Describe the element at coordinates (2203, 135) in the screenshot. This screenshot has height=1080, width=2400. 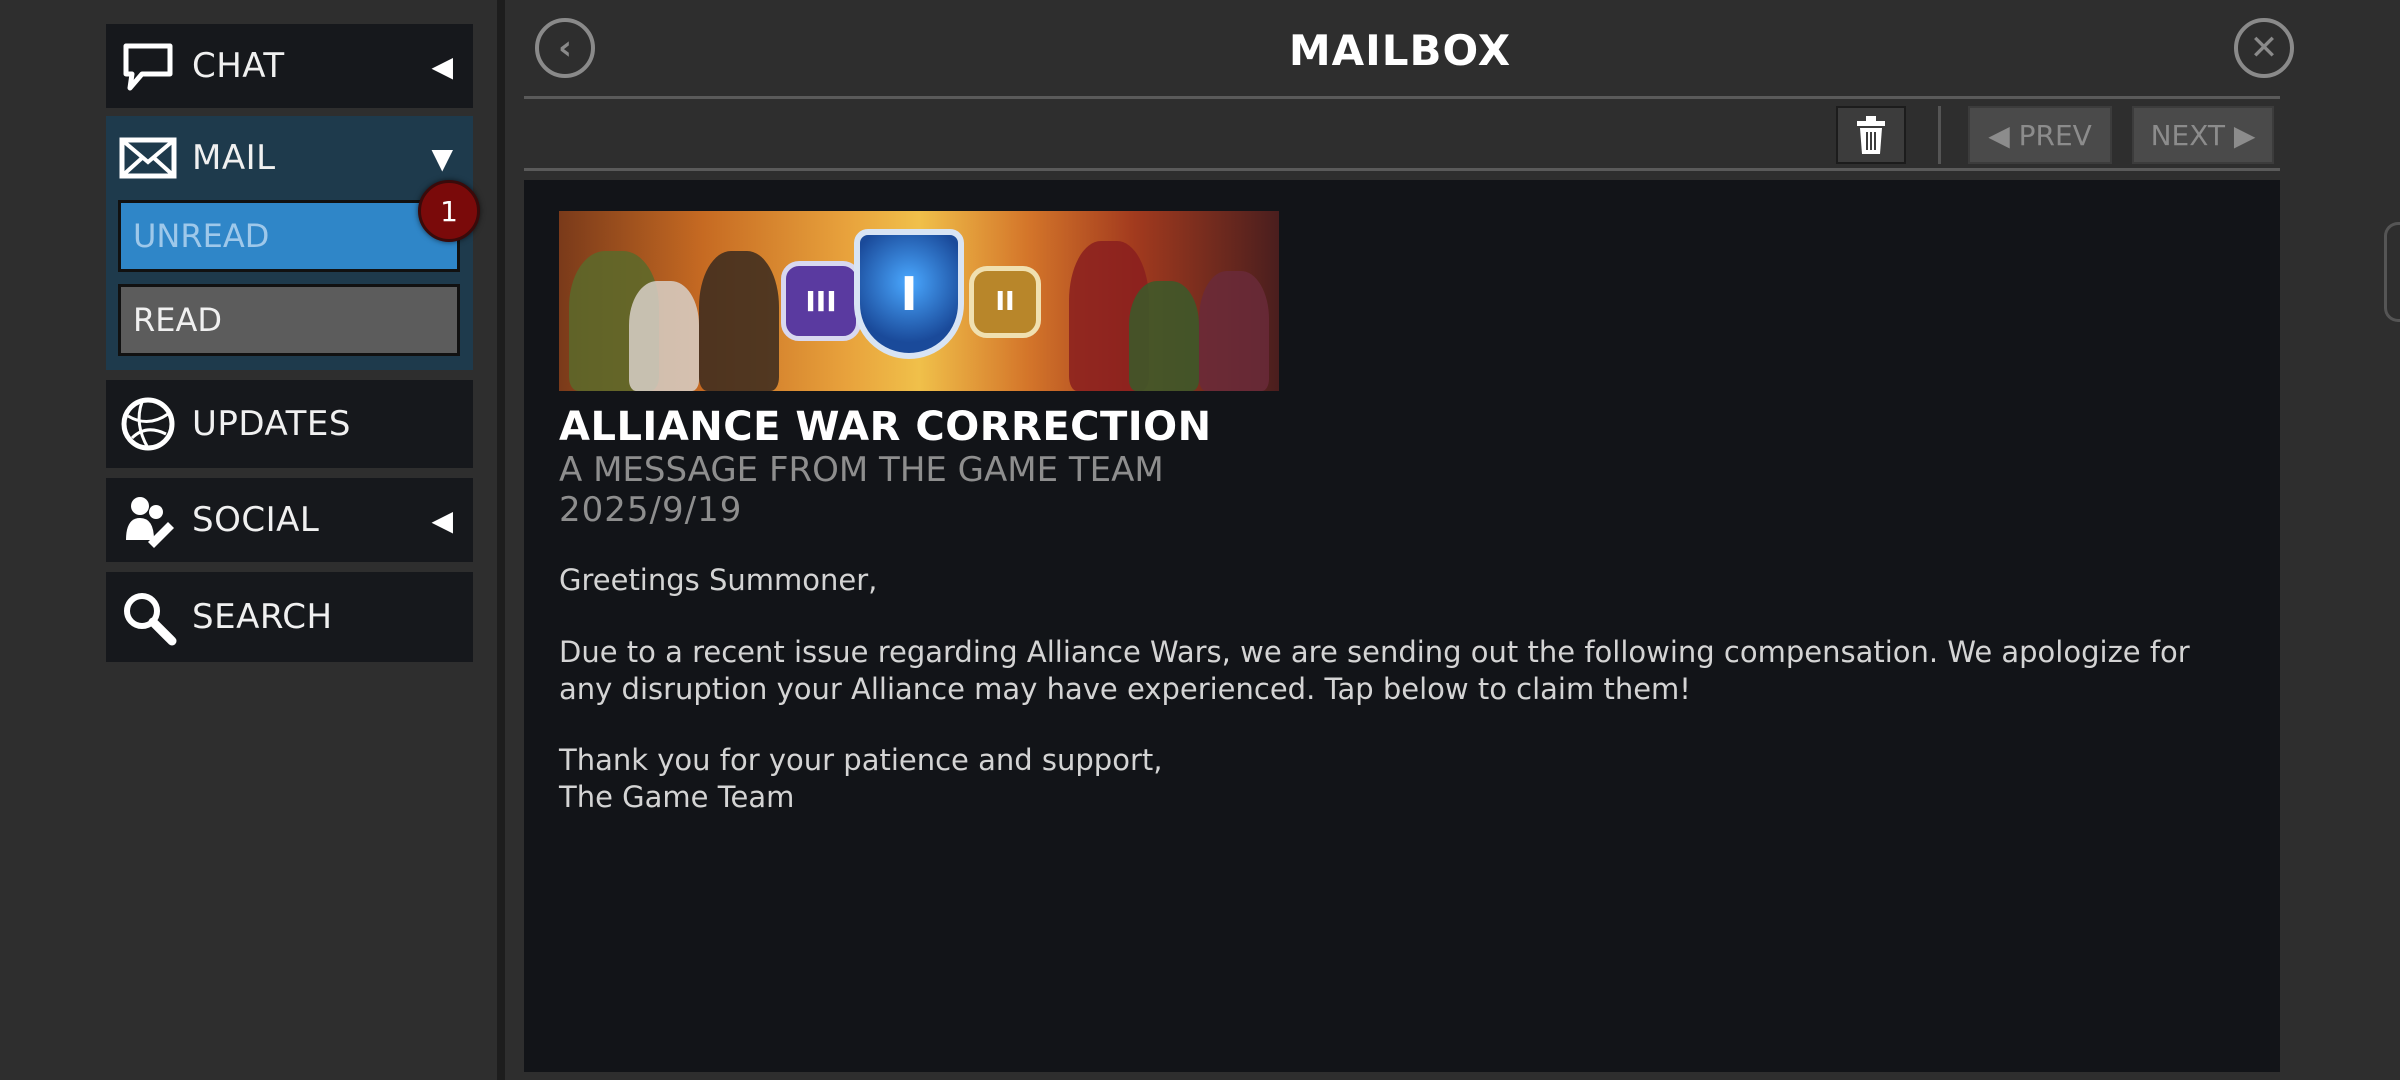
I see `next-button: NEXT ▶` at that location.